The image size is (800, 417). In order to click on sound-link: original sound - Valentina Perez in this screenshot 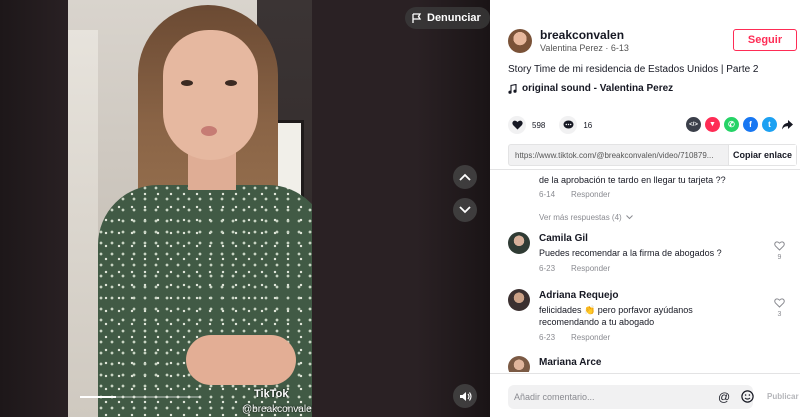, I will do `click(590, 88)`.